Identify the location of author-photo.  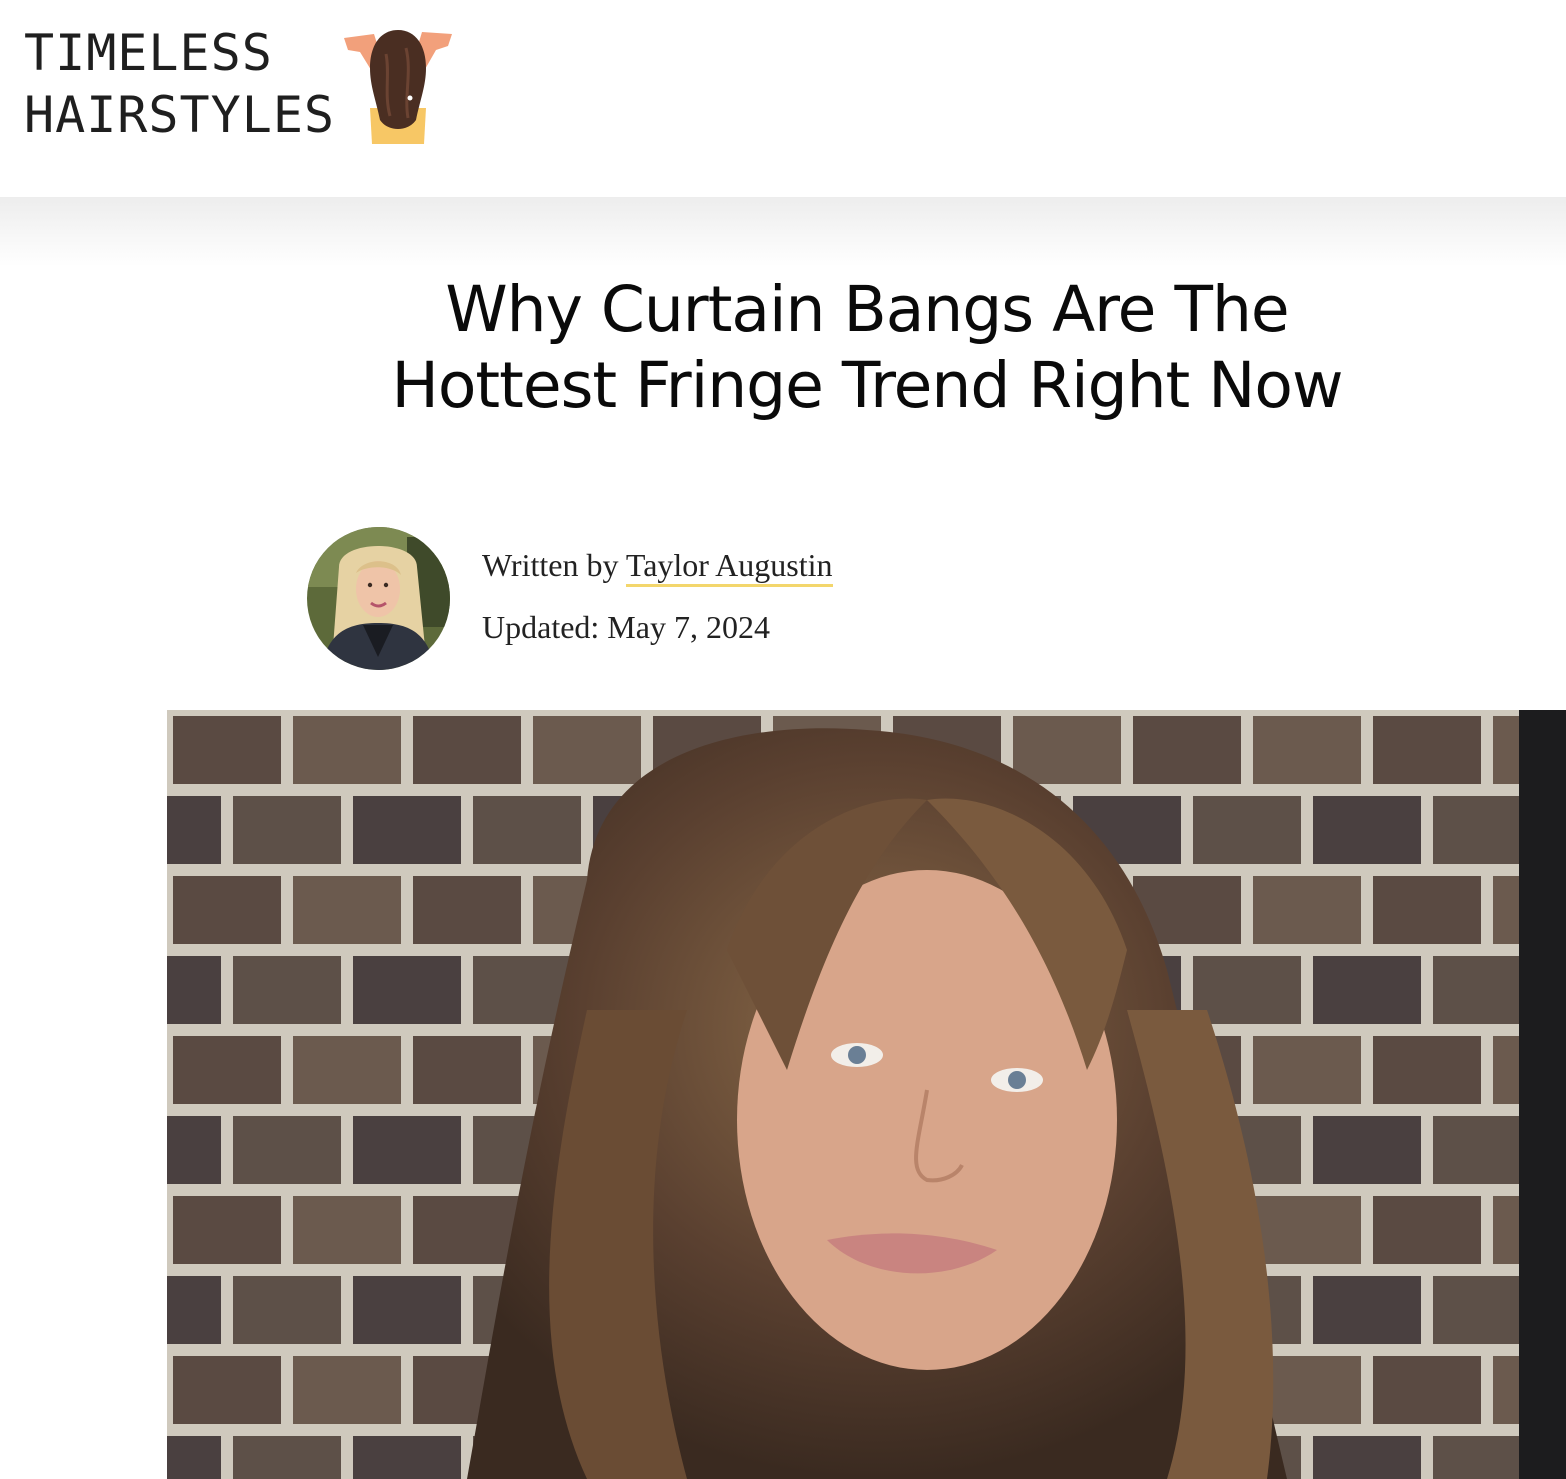
(378, 598).